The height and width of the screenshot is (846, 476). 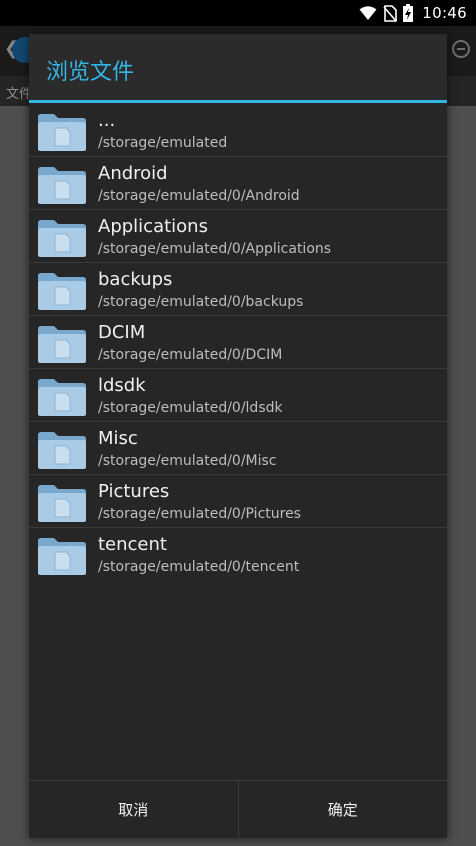 I want to click on clock: 10:46, so click(x=444, y=13).